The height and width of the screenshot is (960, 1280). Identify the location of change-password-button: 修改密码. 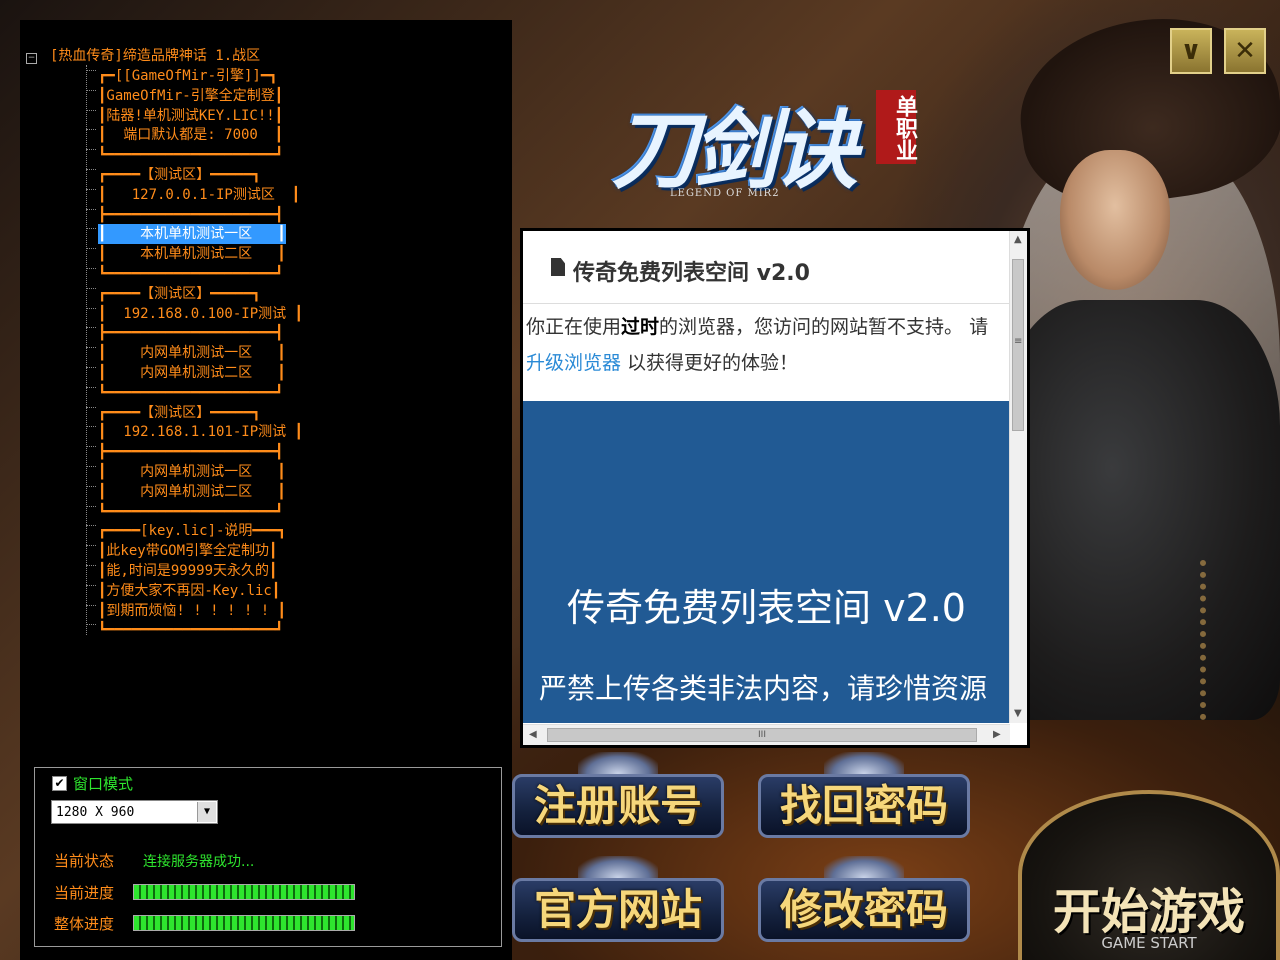
(864, 900).